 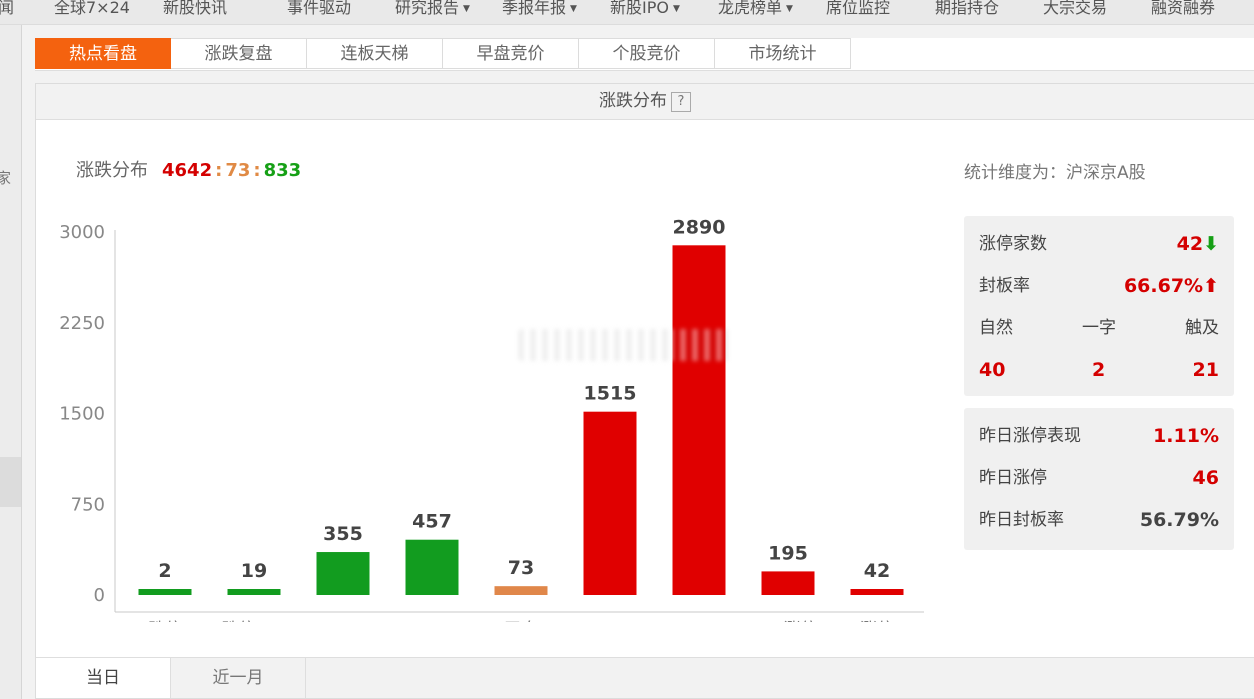 I want to click on rise-count: 4642, so click(x=187, y=170).